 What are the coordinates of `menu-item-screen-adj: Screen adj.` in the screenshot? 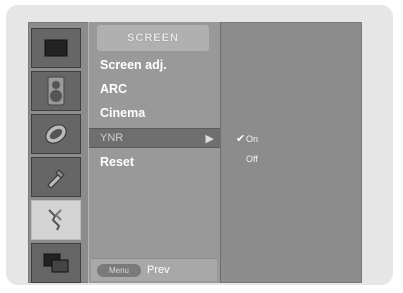 It's located at (154, 65).